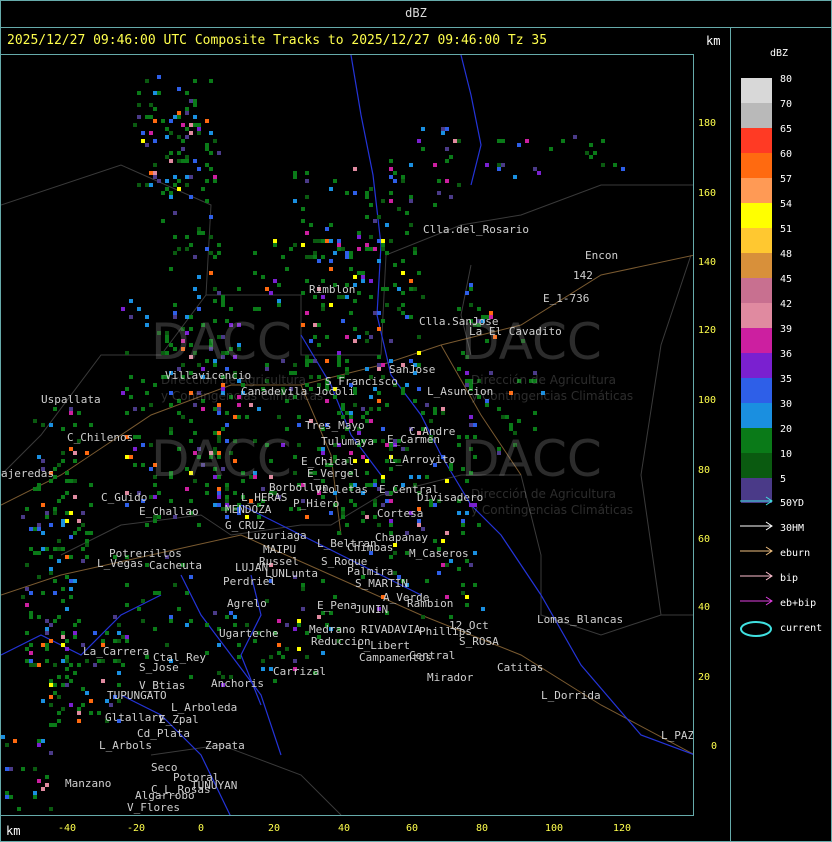  Describe the element at coordinates (439, 553) in the screenshot. I see `town-label: M_Caseros` at that location.